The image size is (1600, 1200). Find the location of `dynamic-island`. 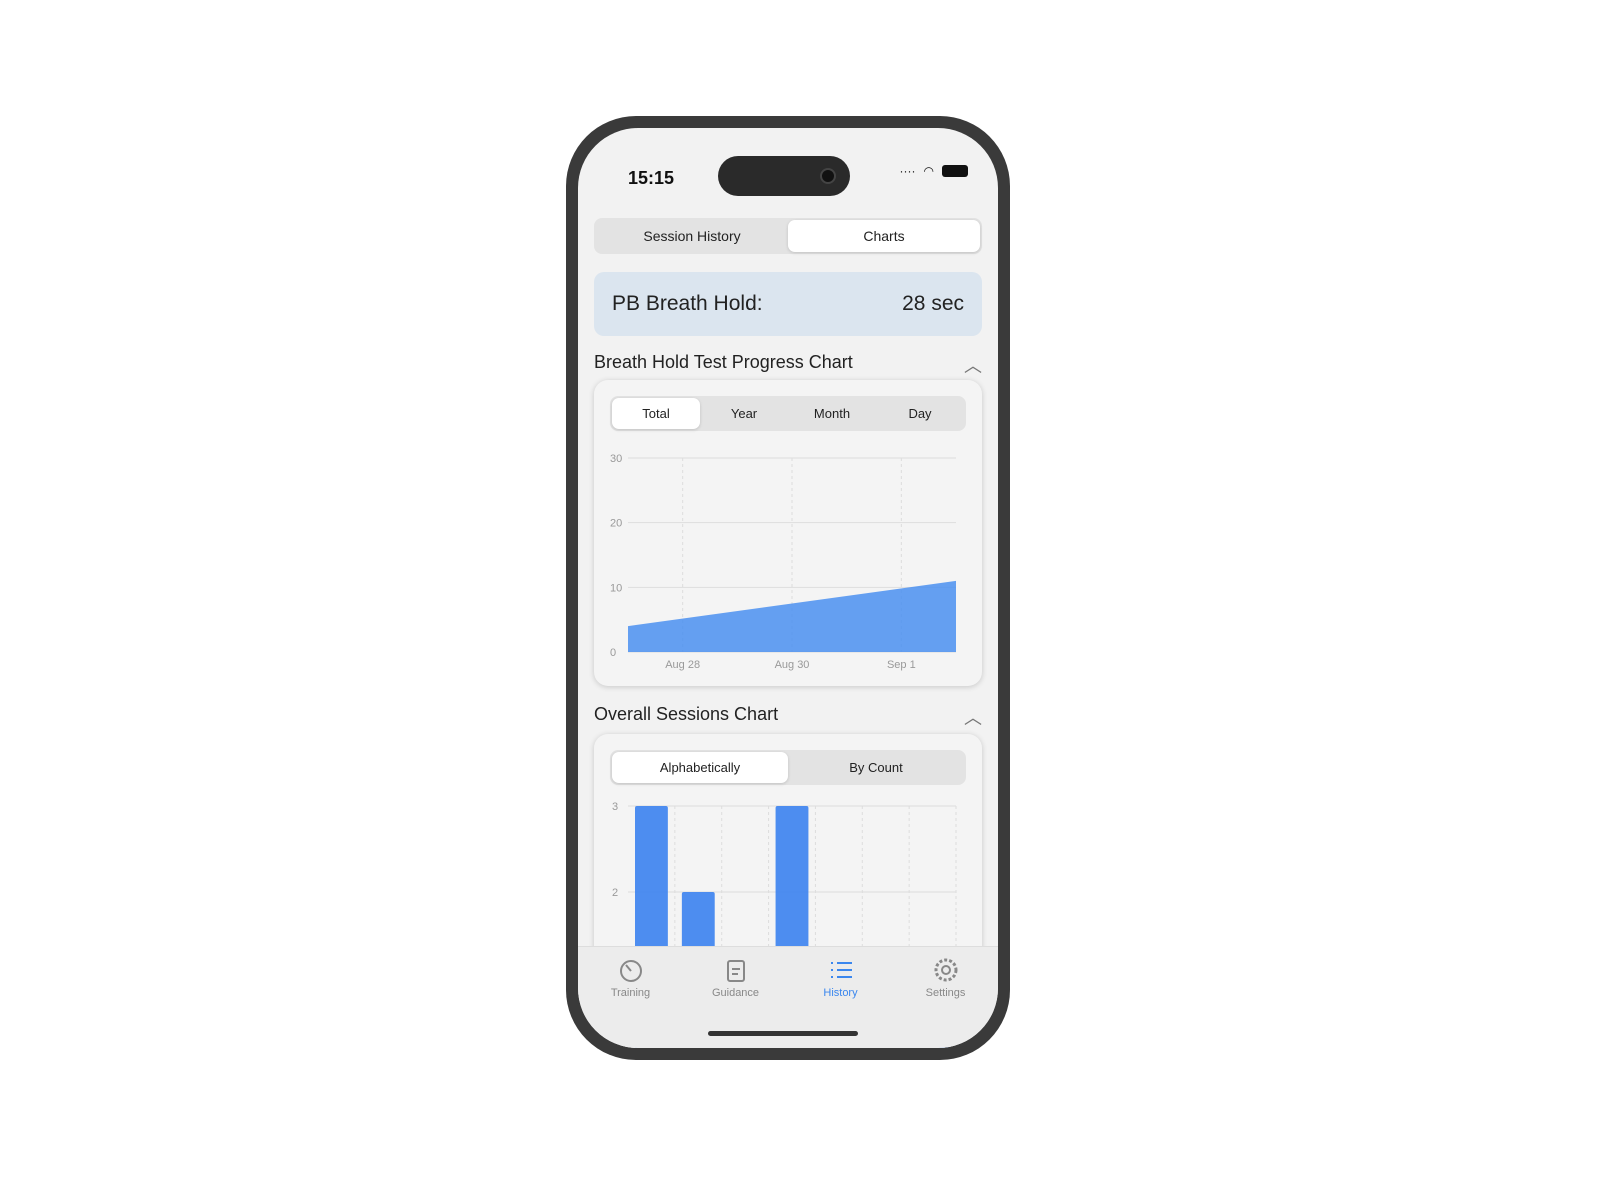

dynamic-island is located at coordinates (784, 176).